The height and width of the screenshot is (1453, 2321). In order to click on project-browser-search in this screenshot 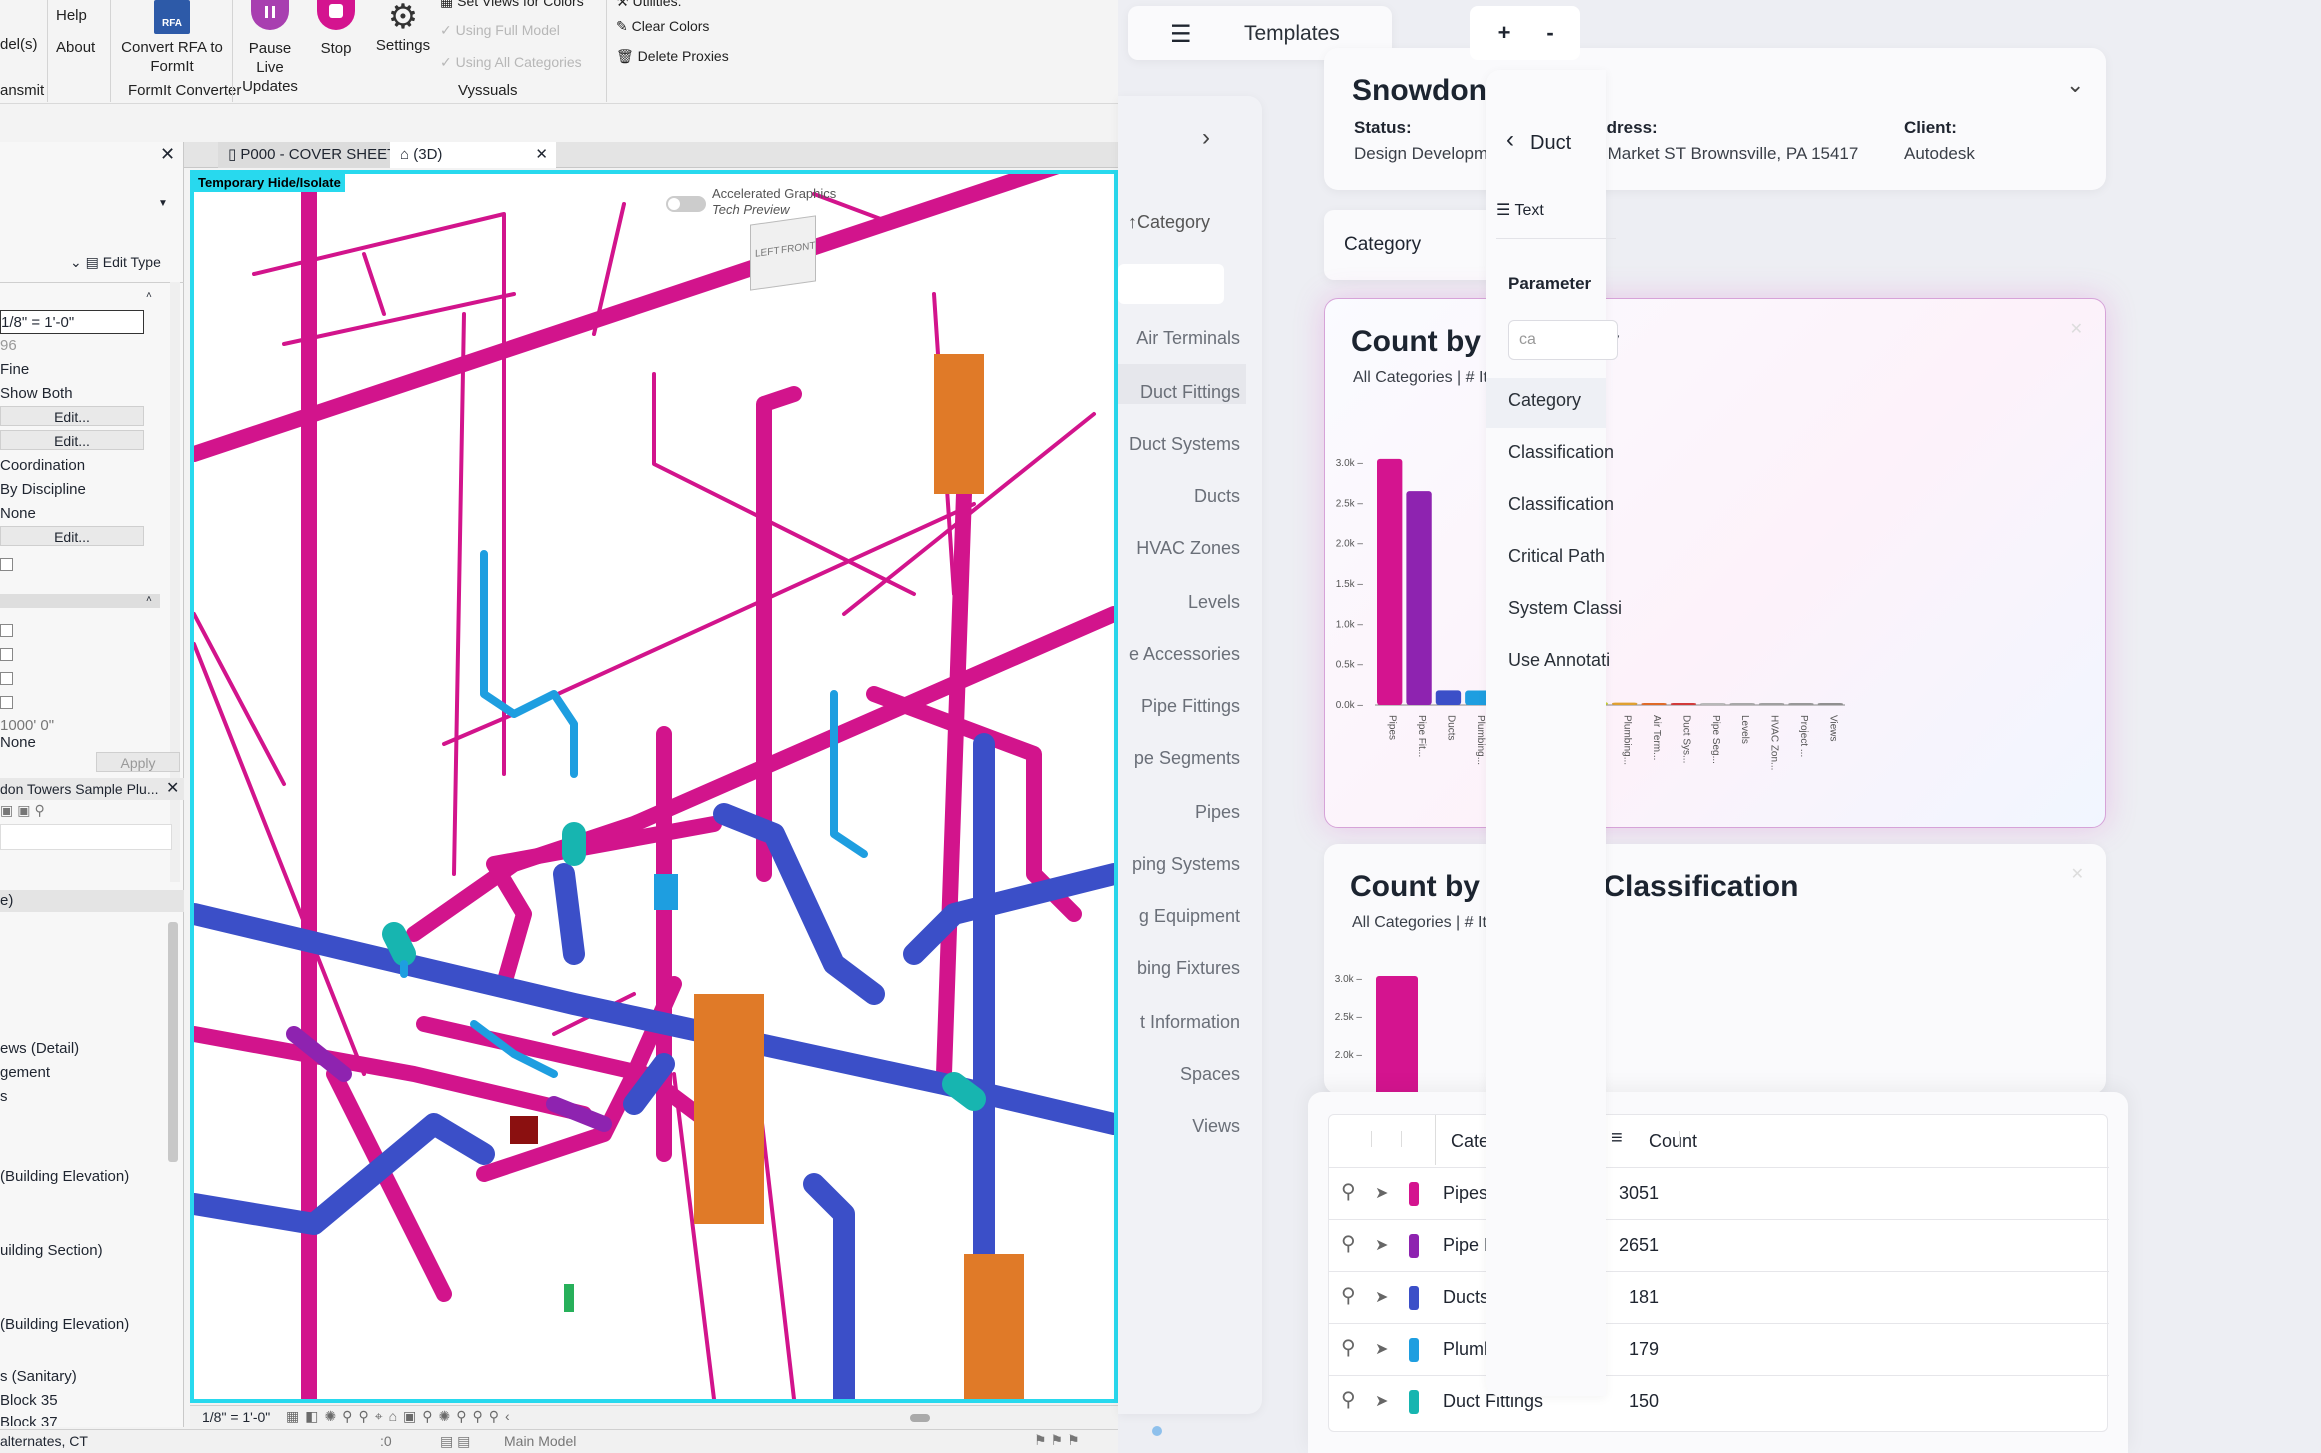, I will do `click(86, 837)`.